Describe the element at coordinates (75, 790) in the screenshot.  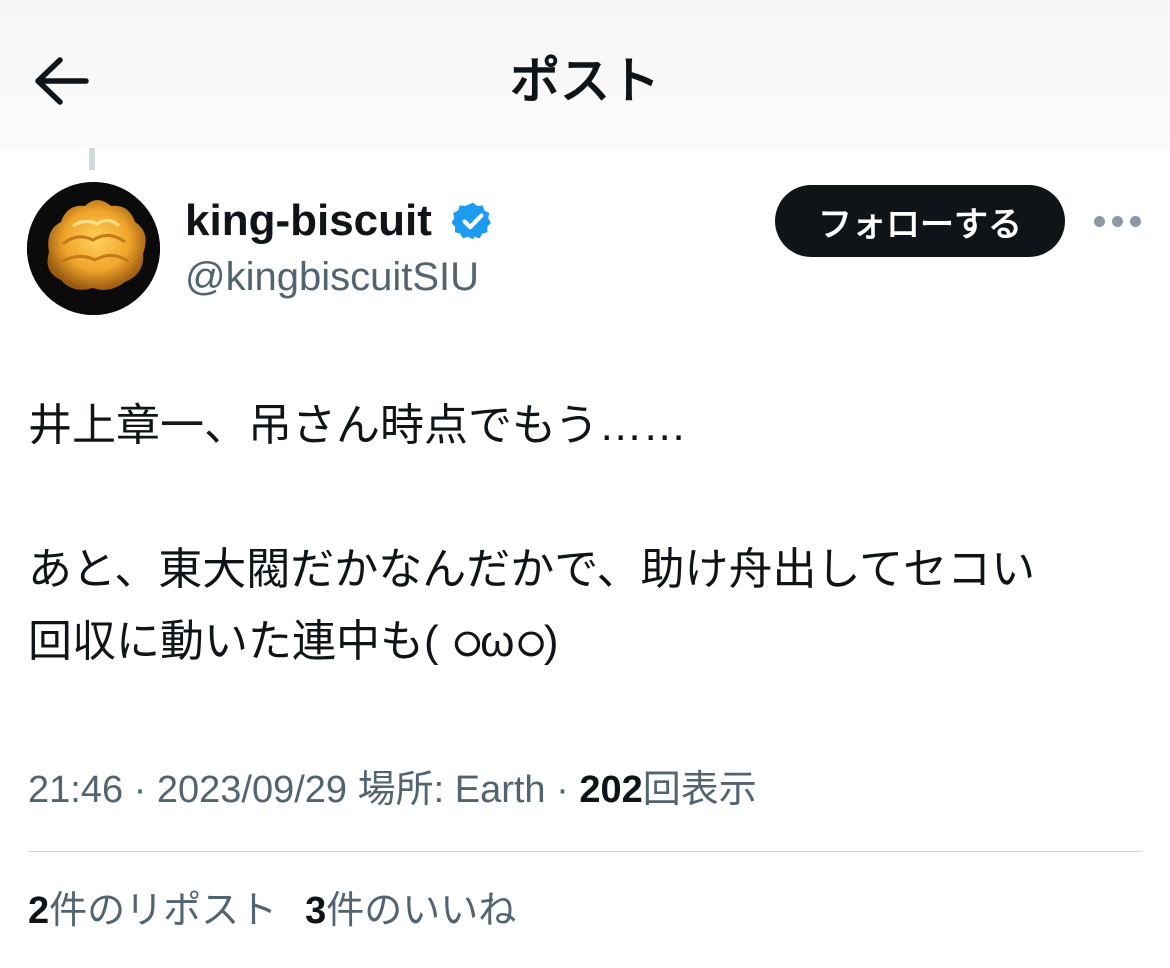
I see `tweet-time: 21:46` at that location.